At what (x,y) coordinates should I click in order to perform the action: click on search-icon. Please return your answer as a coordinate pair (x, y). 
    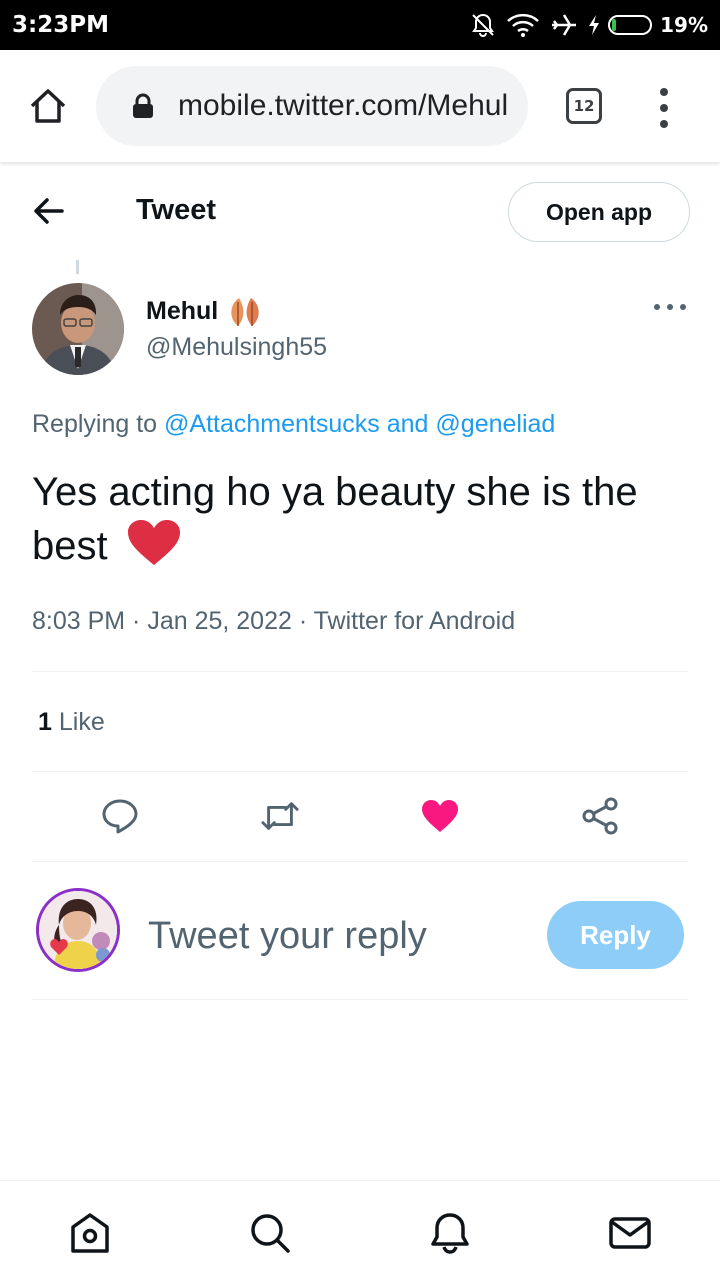
    Looking at the image, I should click on (270, 1233).